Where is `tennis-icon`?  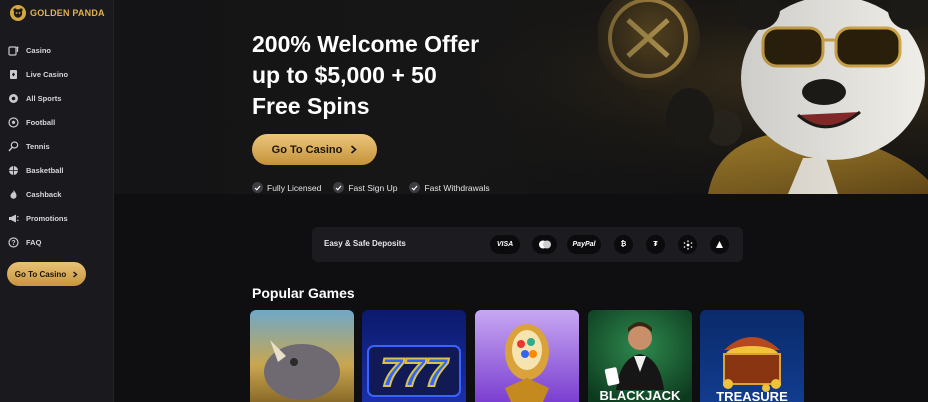 tennis-icon is located at coordinates (13, 146).